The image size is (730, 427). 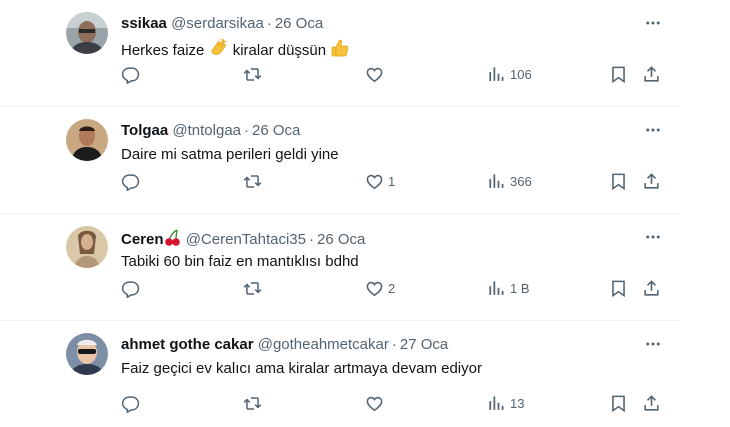 What do you see at coordinates (163, 50) in the screenshot?
I see `tweet-text-part: Herkes faize` at bounding box center [163, 50].